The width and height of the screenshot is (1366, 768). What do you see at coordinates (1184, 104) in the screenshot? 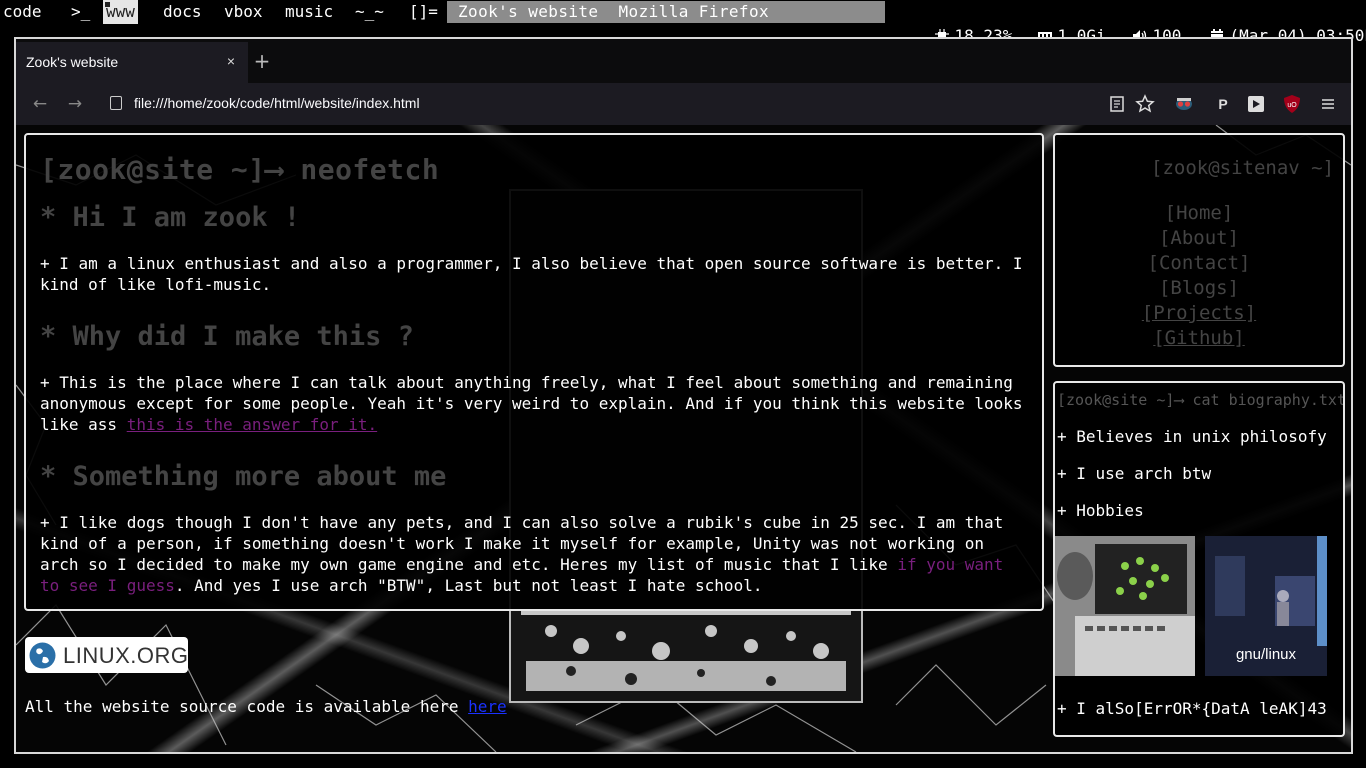
I see `extension-mask-icon` at bounding box center [1184, 104].